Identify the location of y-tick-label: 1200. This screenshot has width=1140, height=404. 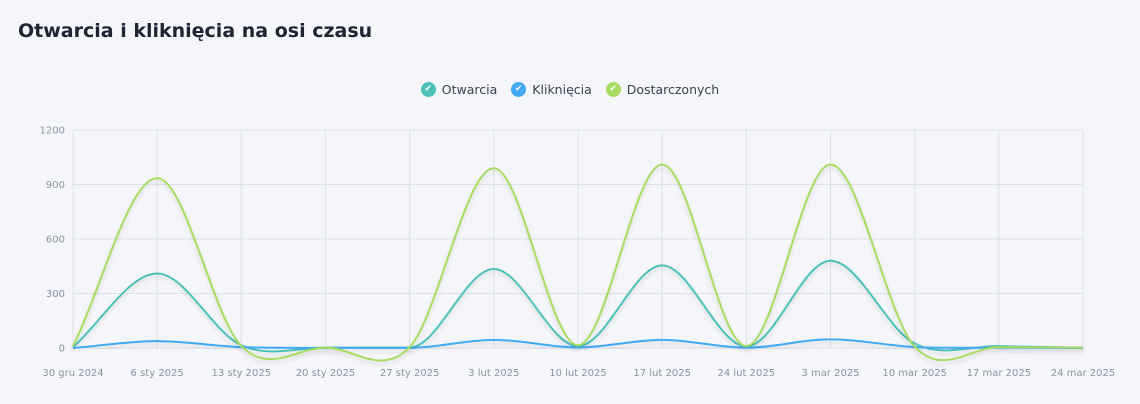
(52, 131).